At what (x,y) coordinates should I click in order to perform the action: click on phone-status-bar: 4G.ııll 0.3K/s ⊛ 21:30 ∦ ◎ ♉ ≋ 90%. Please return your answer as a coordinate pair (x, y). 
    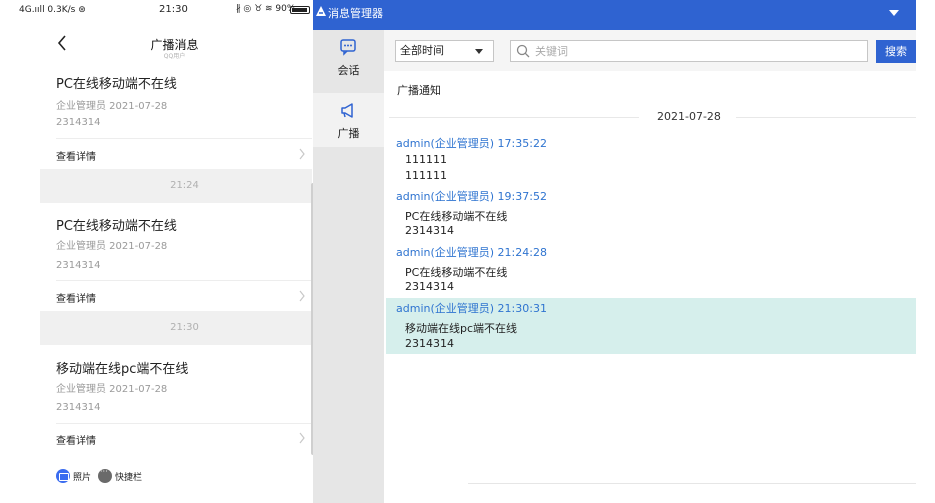
    Looking at the image, I should click on (158, 11).